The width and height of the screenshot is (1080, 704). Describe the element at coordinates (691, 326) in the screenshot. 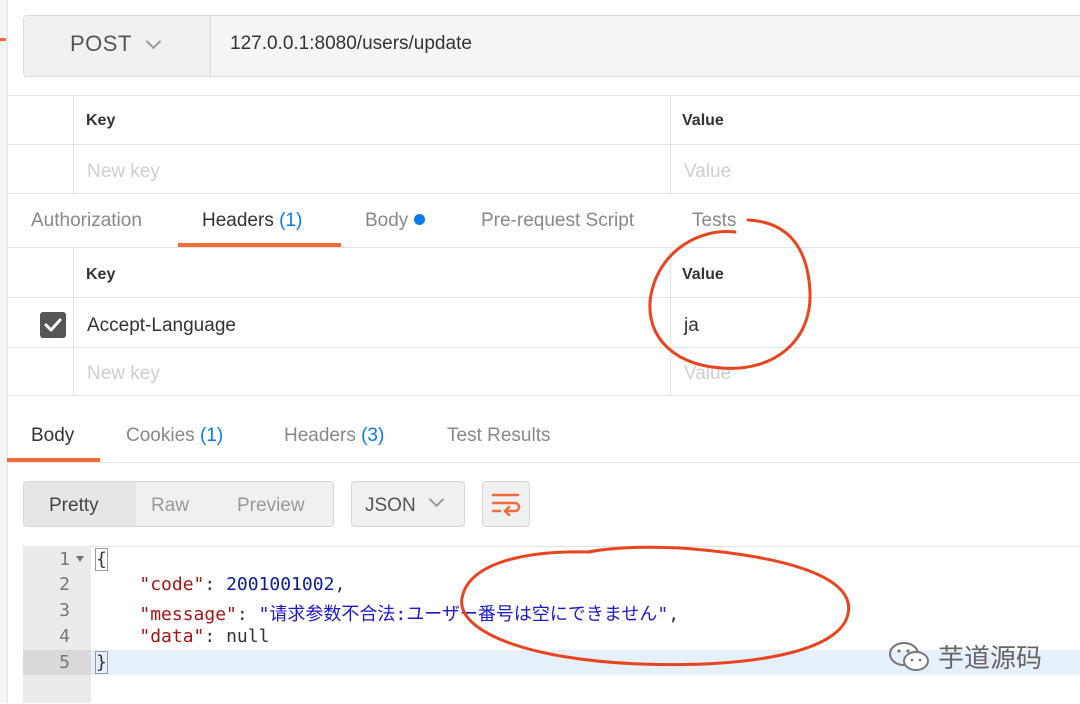

I see `header-value-cell: ja` at that location.